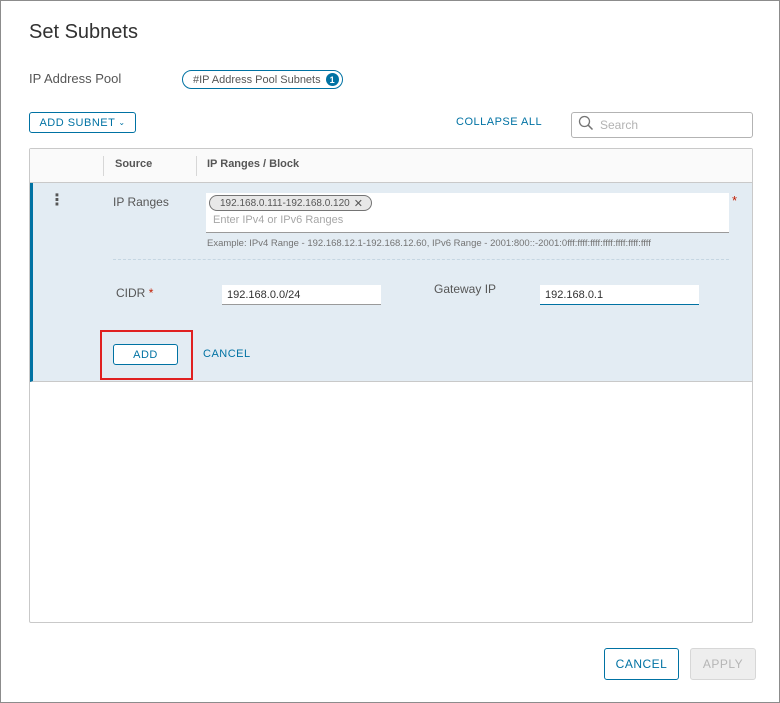  I want to click on remove-chip-icon: ✕, so click(358, 203).